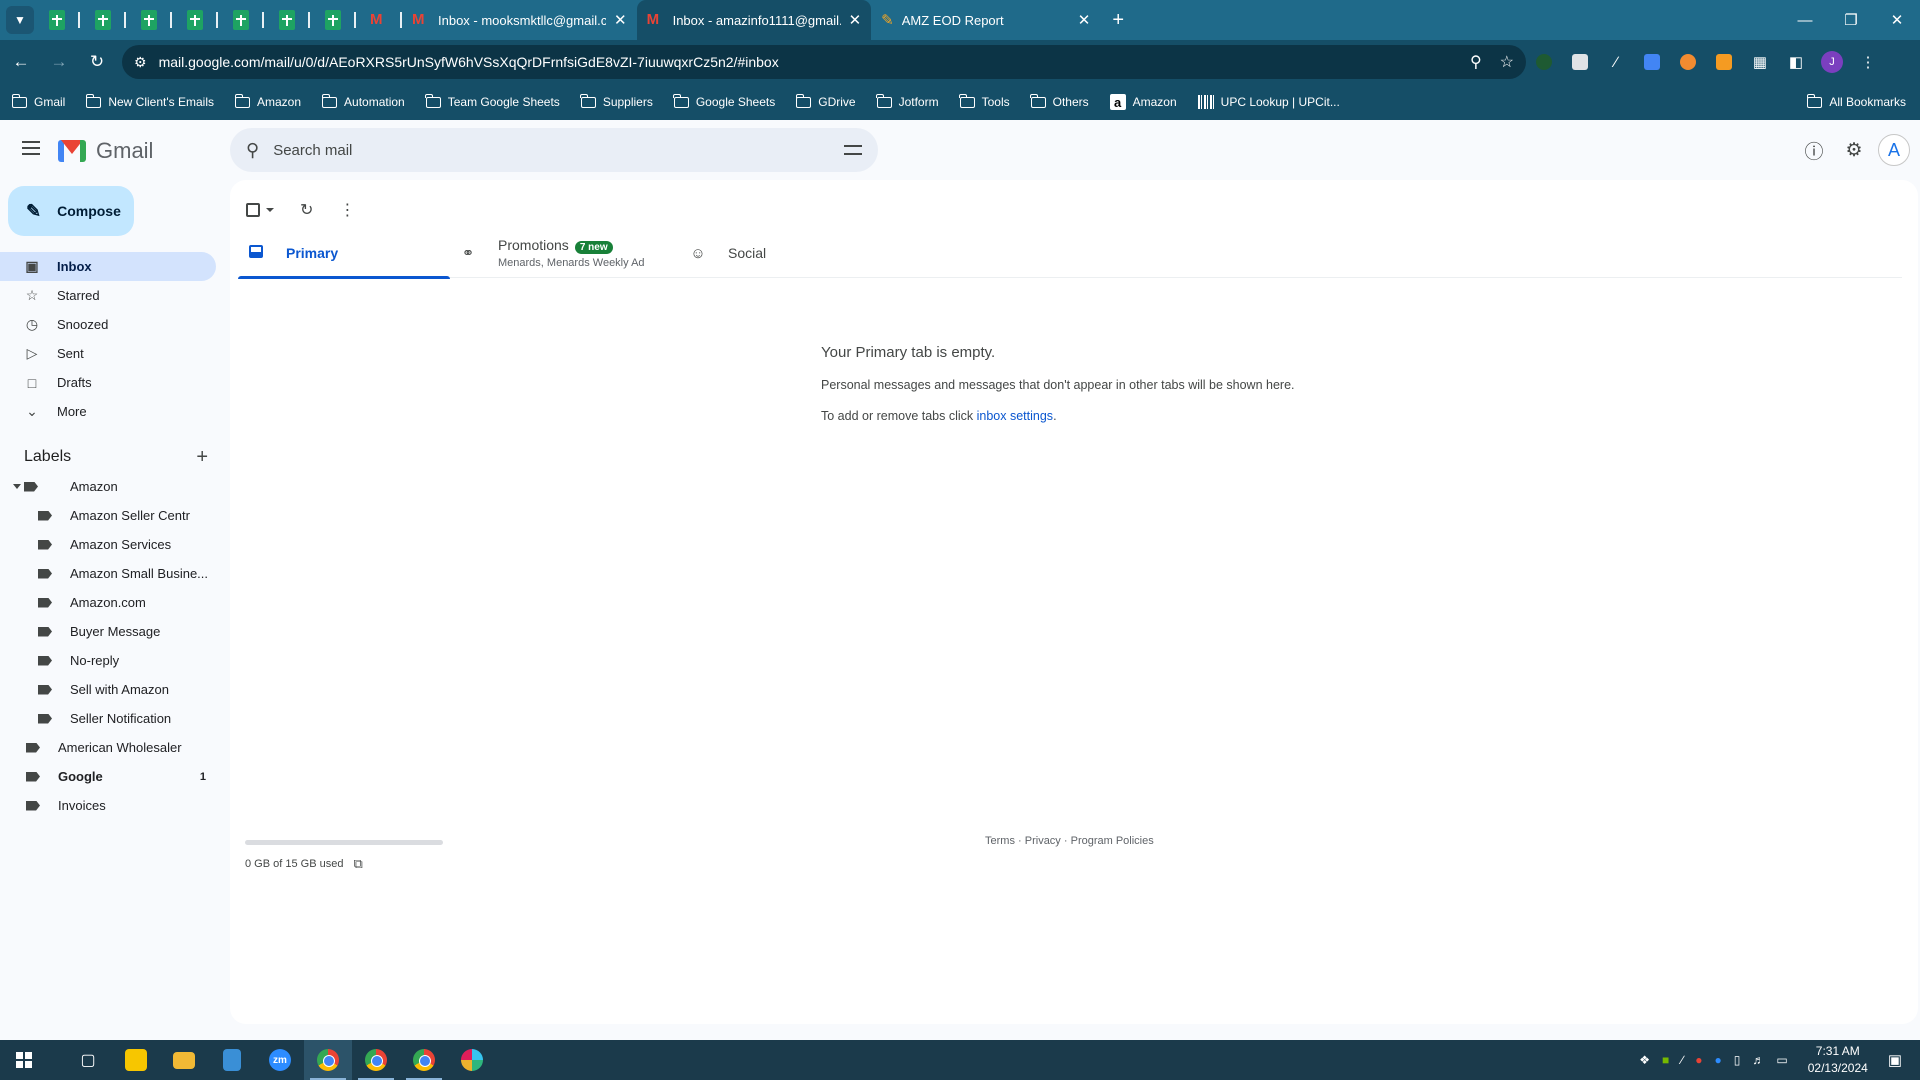 This screenshot has height=1080, width=1920. I want to click on zoom-app-icon: zm, so click(280, 1060).